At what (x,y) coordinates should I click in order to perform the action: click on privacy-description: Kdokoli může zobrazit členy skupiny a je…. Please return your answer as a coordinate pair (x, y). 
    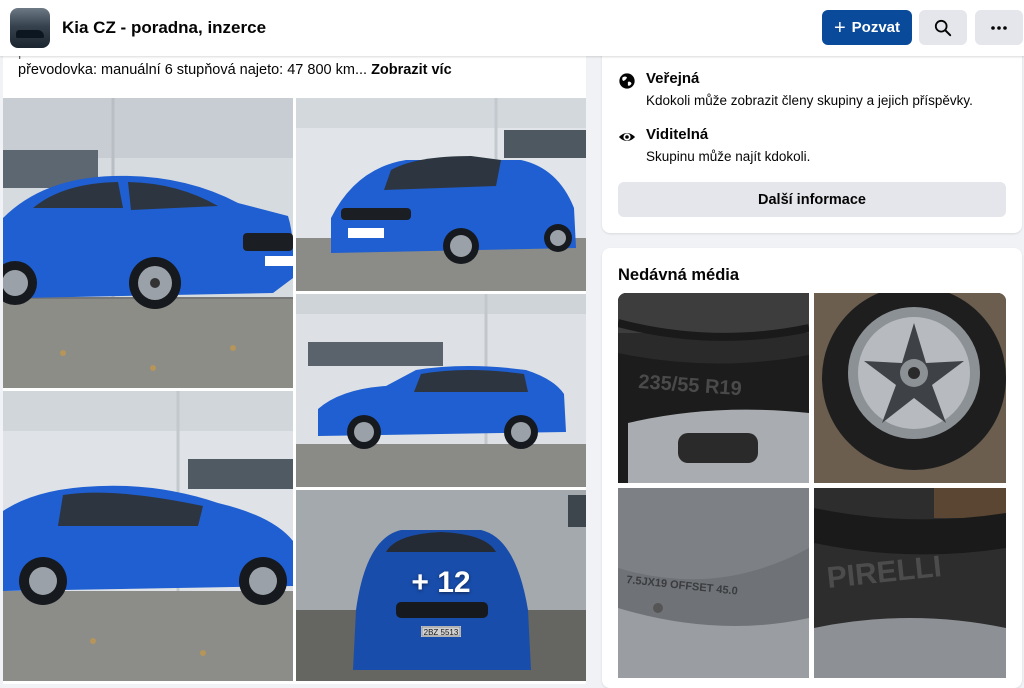
    Looking at the image, I should click on (809, 100).